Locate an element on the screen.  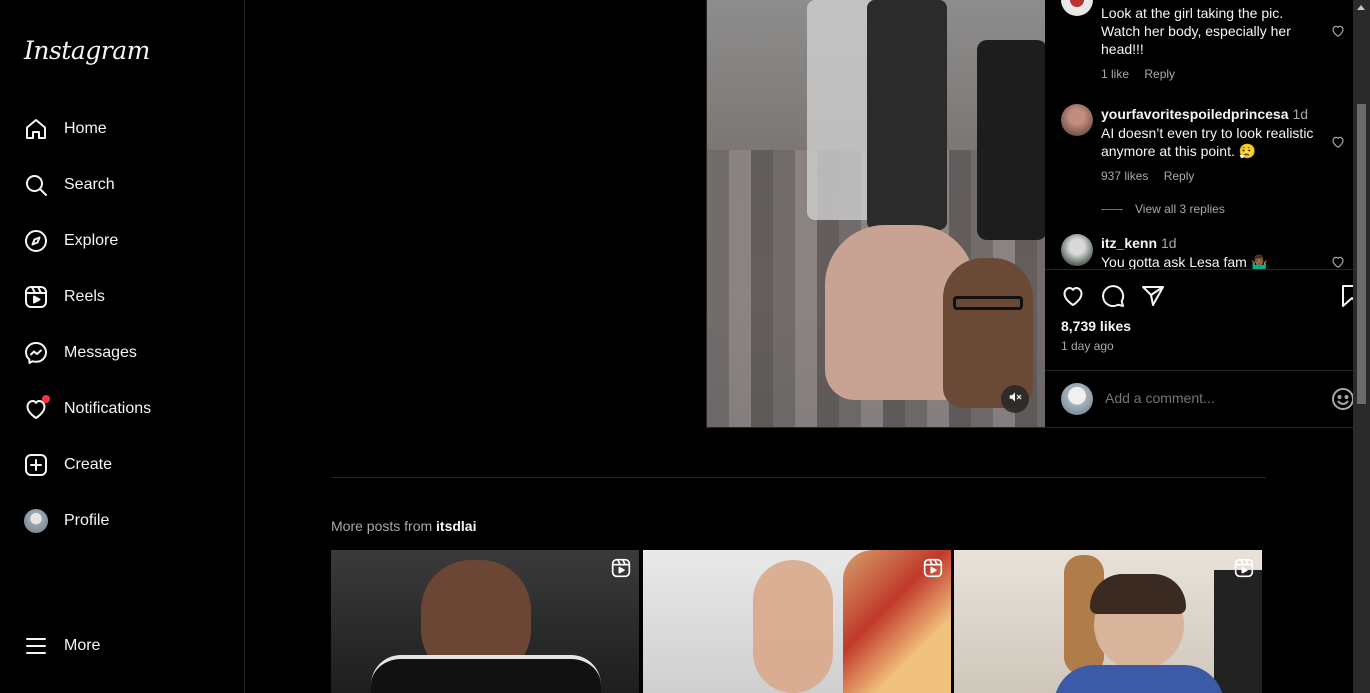
sidebar-item-label: Create is located at coordinates (88, 464).